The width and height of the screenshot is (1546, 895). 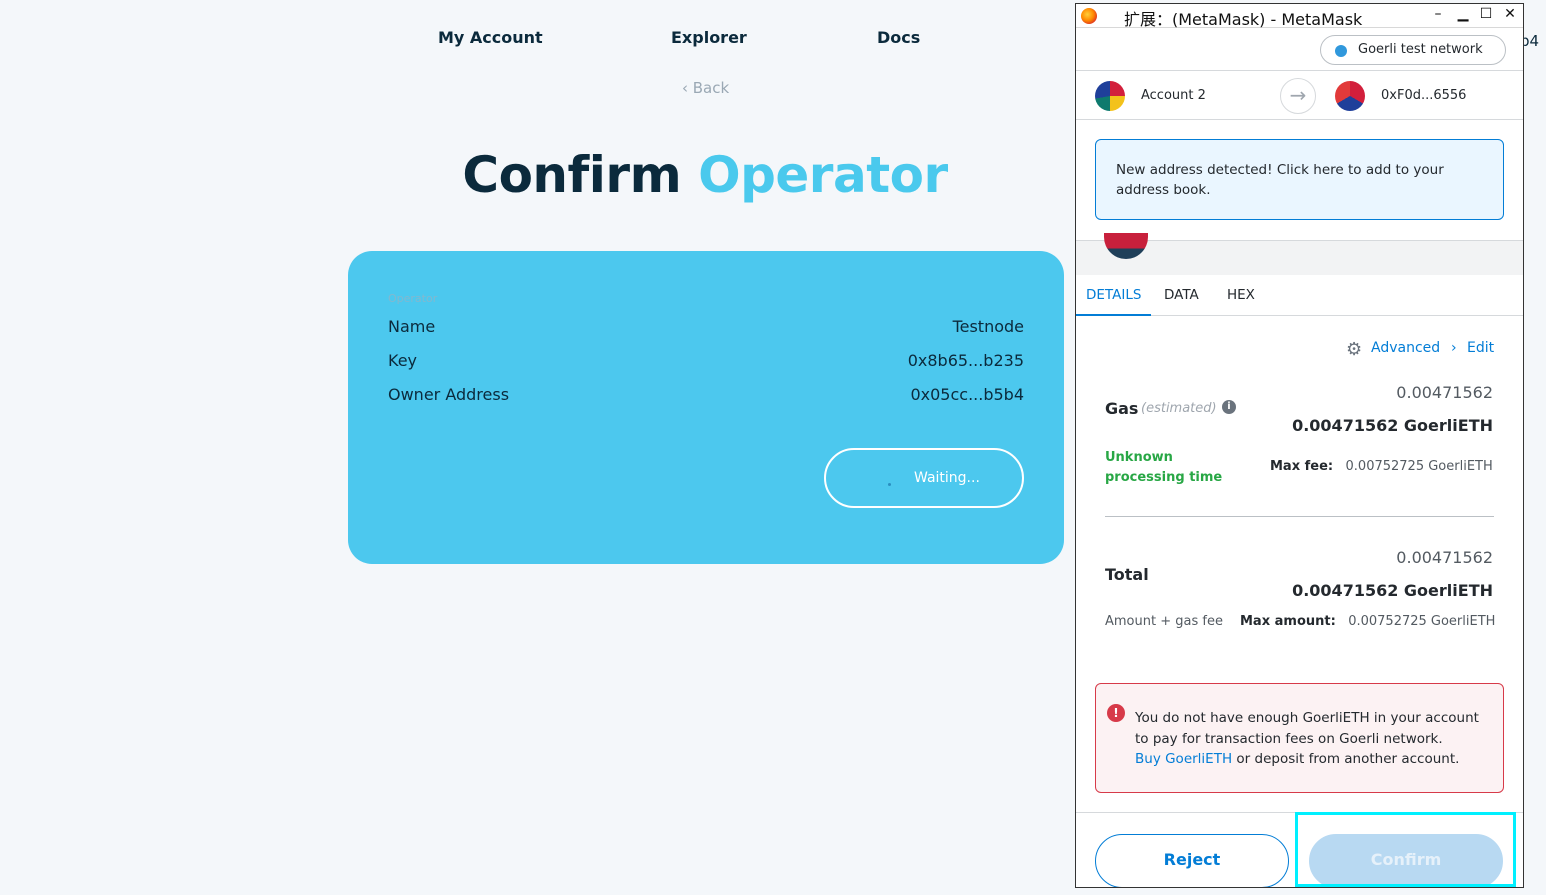 What do you see at coordinates (490, 37) in the screenshot?
I see `nav-my-account: My Account` at bounding box center [490, 37].